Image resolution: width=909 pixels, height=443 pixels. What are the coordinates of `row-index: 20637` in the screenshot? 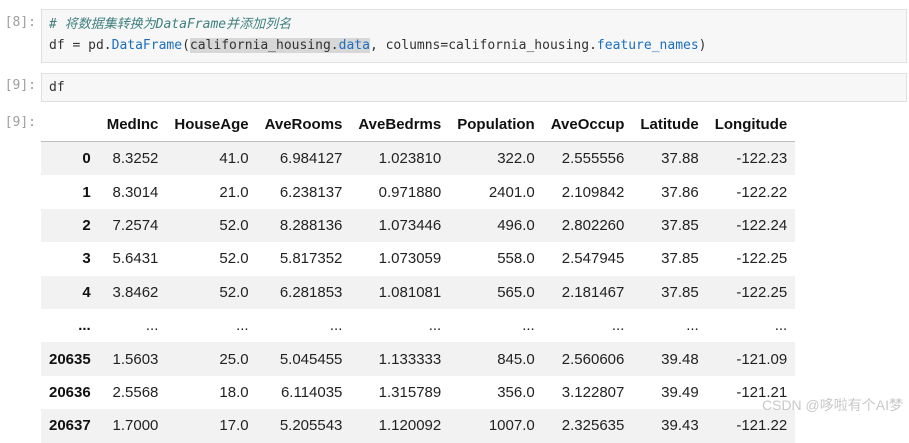 It's located at (70, 426).